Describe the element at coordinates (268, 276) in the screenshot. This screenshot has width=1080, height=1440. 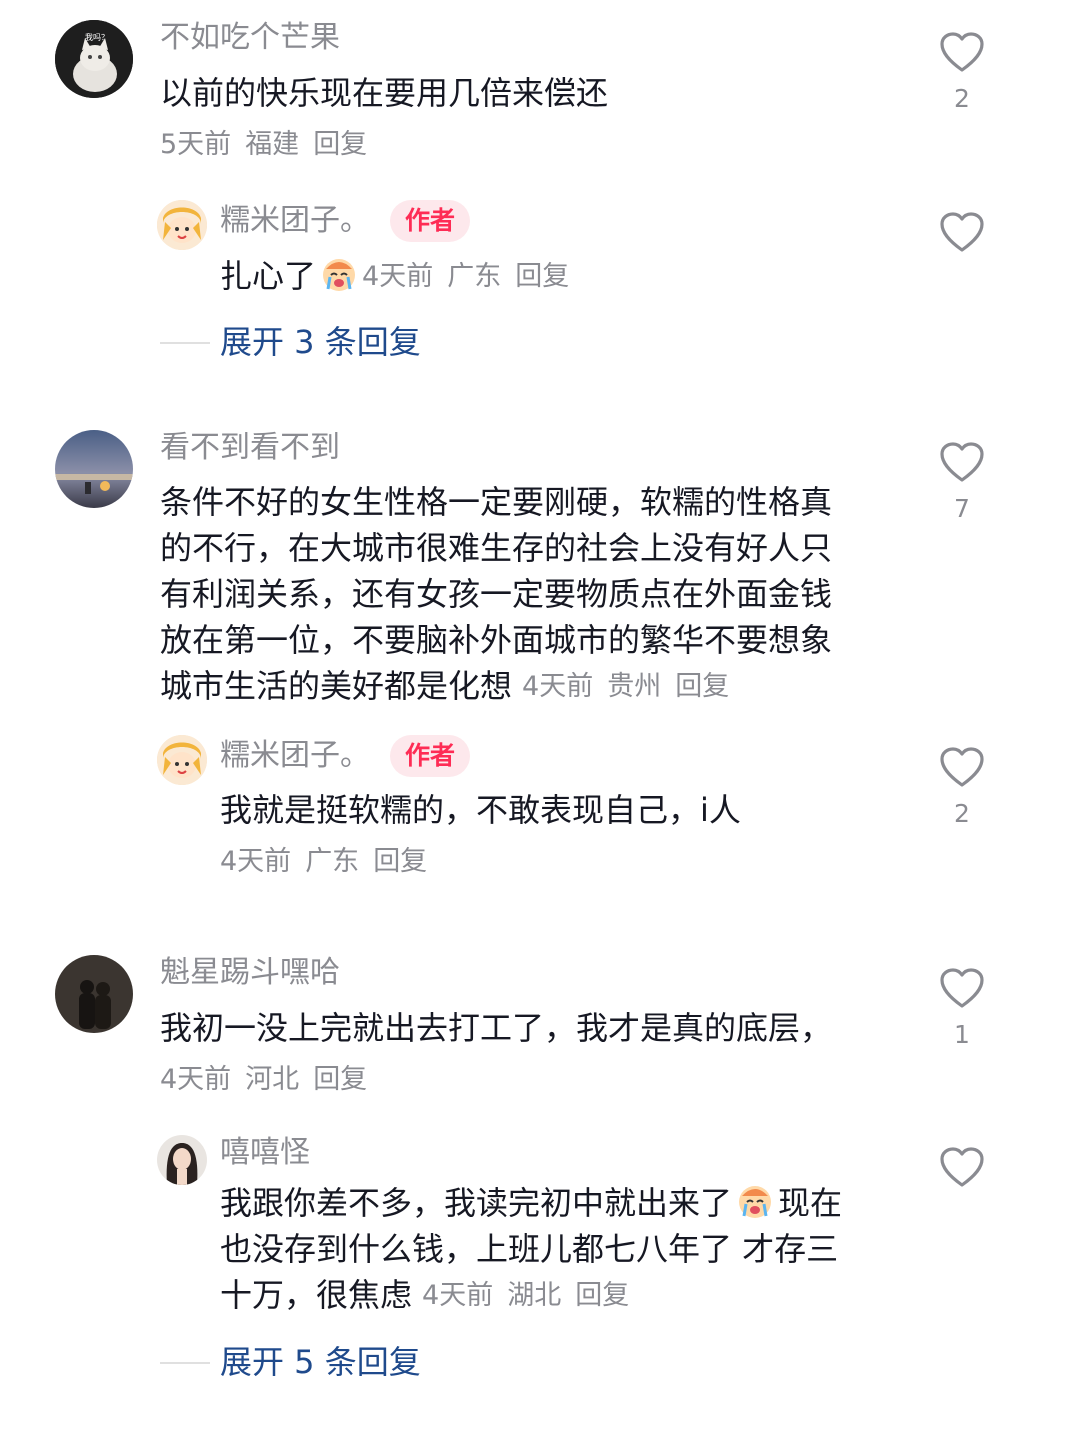
I see `reply-text: 扎心了` at that location.